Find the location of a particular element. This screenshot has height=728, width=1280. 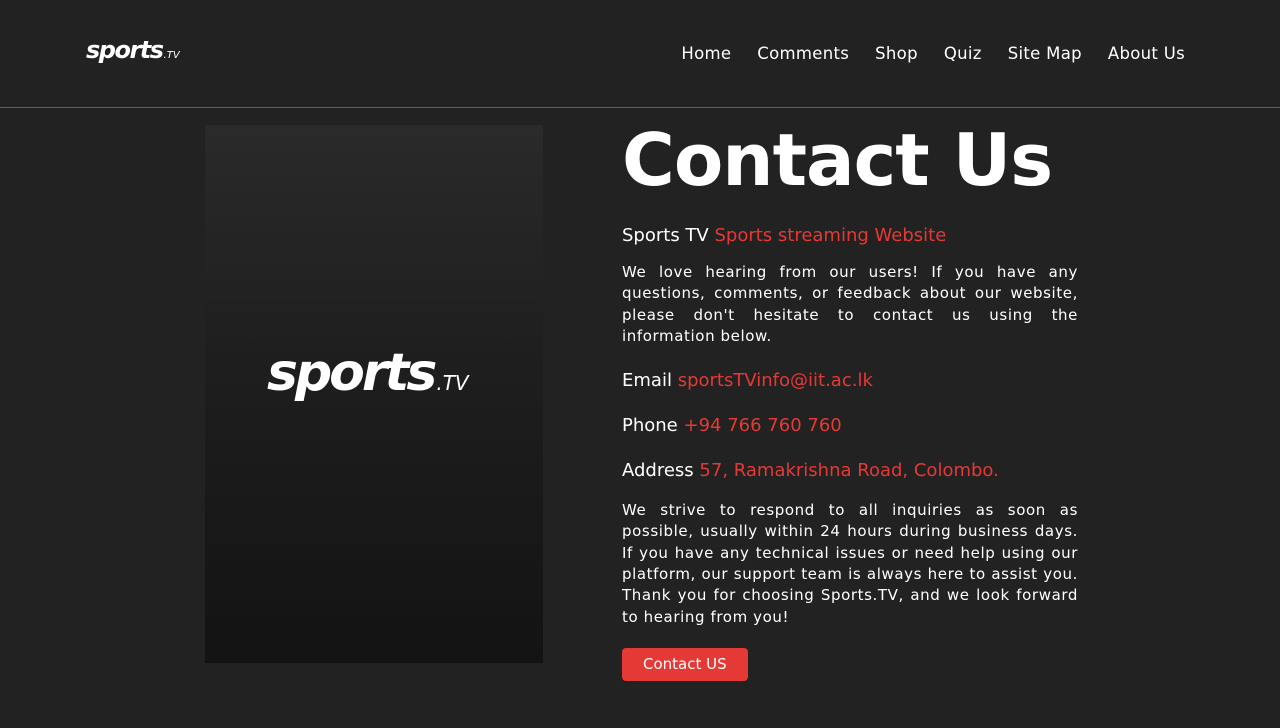

site-logo: sports.TV is located at coordinates (133, 50).